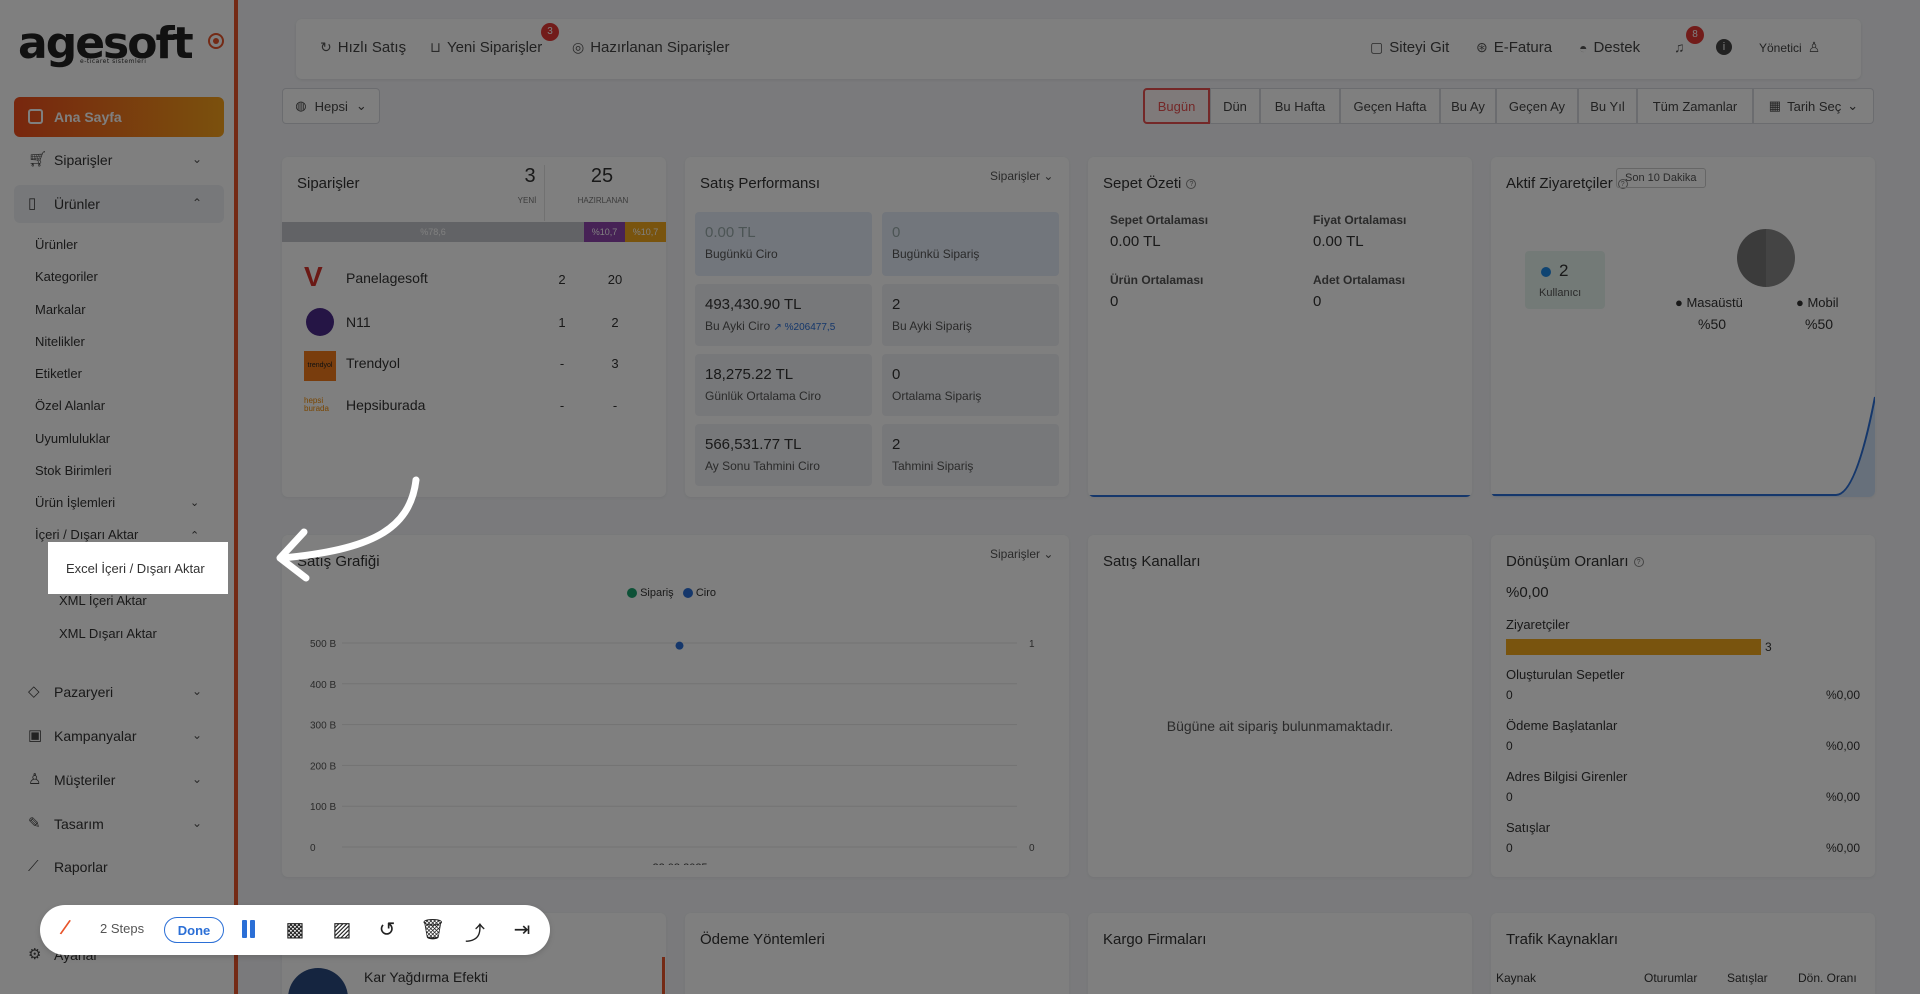 The image size is (1920, 994). What do you see at coordinates (562, 405) in the screenshot?
I see `row-new: -` at bounding box center [562, 405].